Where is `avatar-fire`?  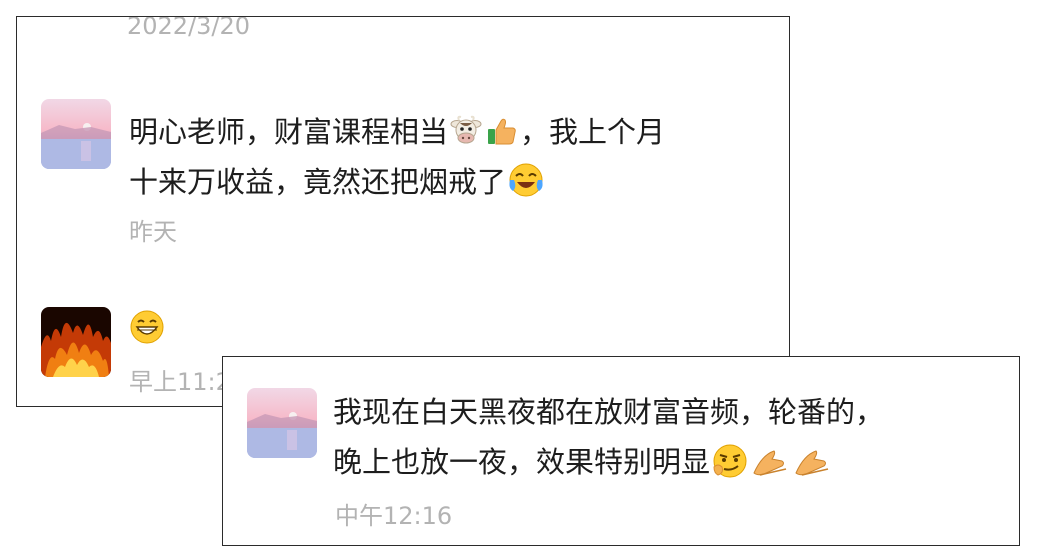
avatar-fire is located at coordinates (76, 342).